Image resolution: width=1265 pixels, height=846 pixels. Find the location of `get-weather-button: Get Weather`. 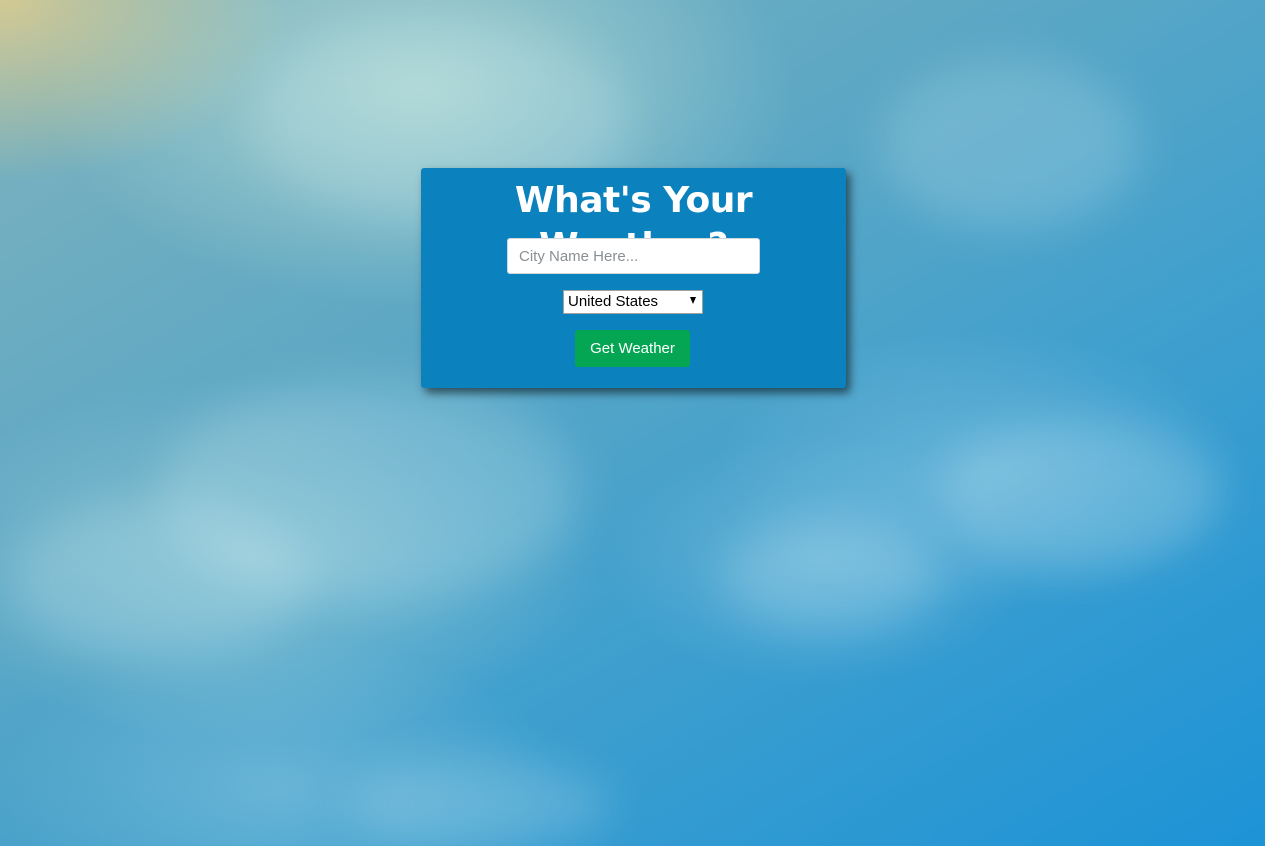

get-weather-button: Get Weather is located at coordinates (632, 348).